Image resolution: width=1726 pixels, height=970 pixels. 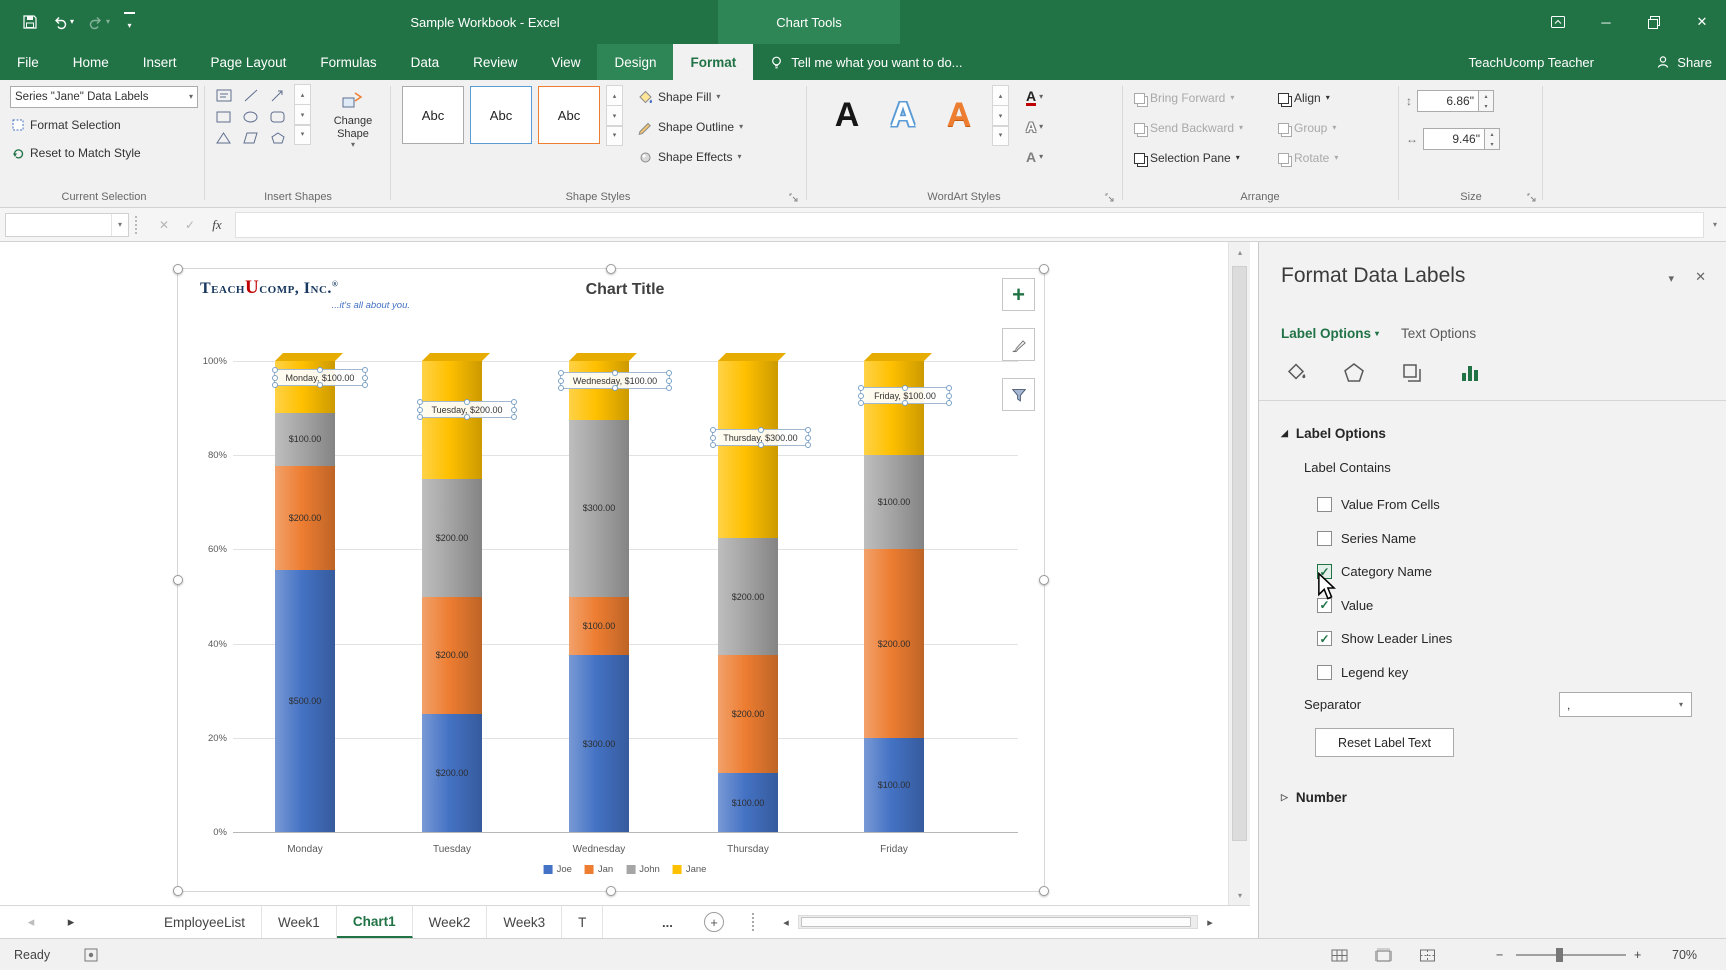 I want to click on bar-segment-john-thursday: $200.00, so click(x=748, y=596).